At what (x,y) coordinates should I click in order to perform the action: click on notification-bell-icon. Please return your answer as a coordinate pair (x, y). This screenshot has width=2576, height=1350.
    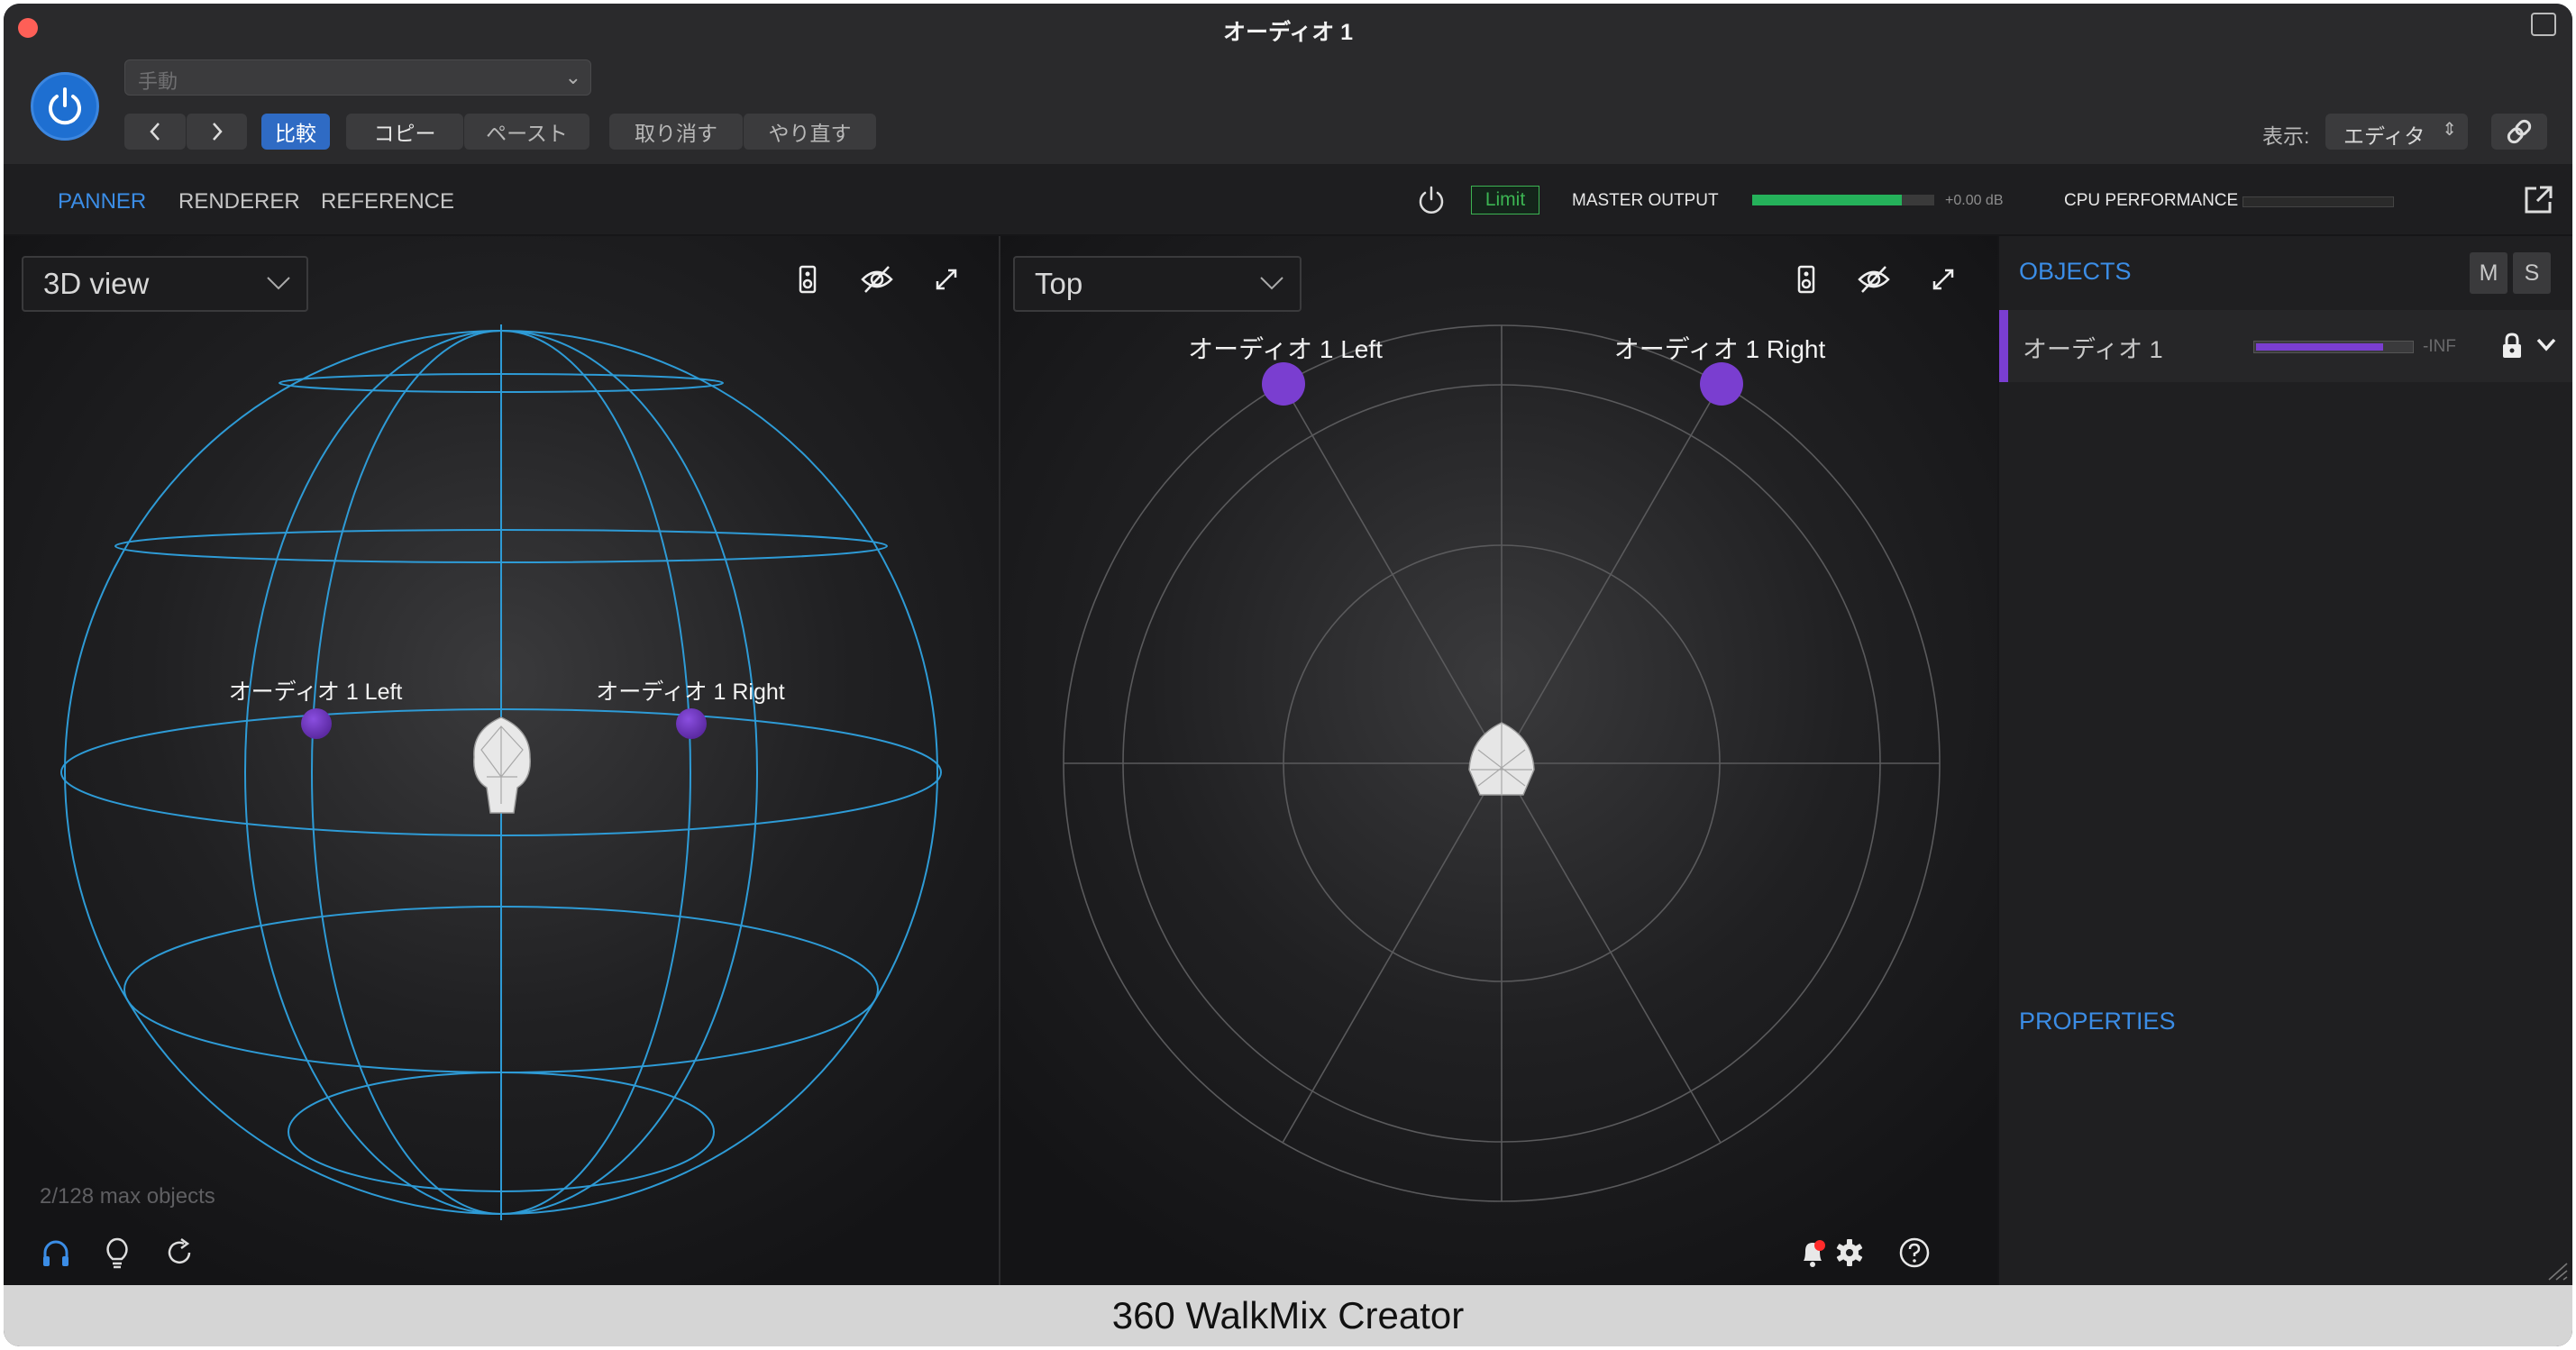
    Looking at the image, I should click on (1812, 1252).